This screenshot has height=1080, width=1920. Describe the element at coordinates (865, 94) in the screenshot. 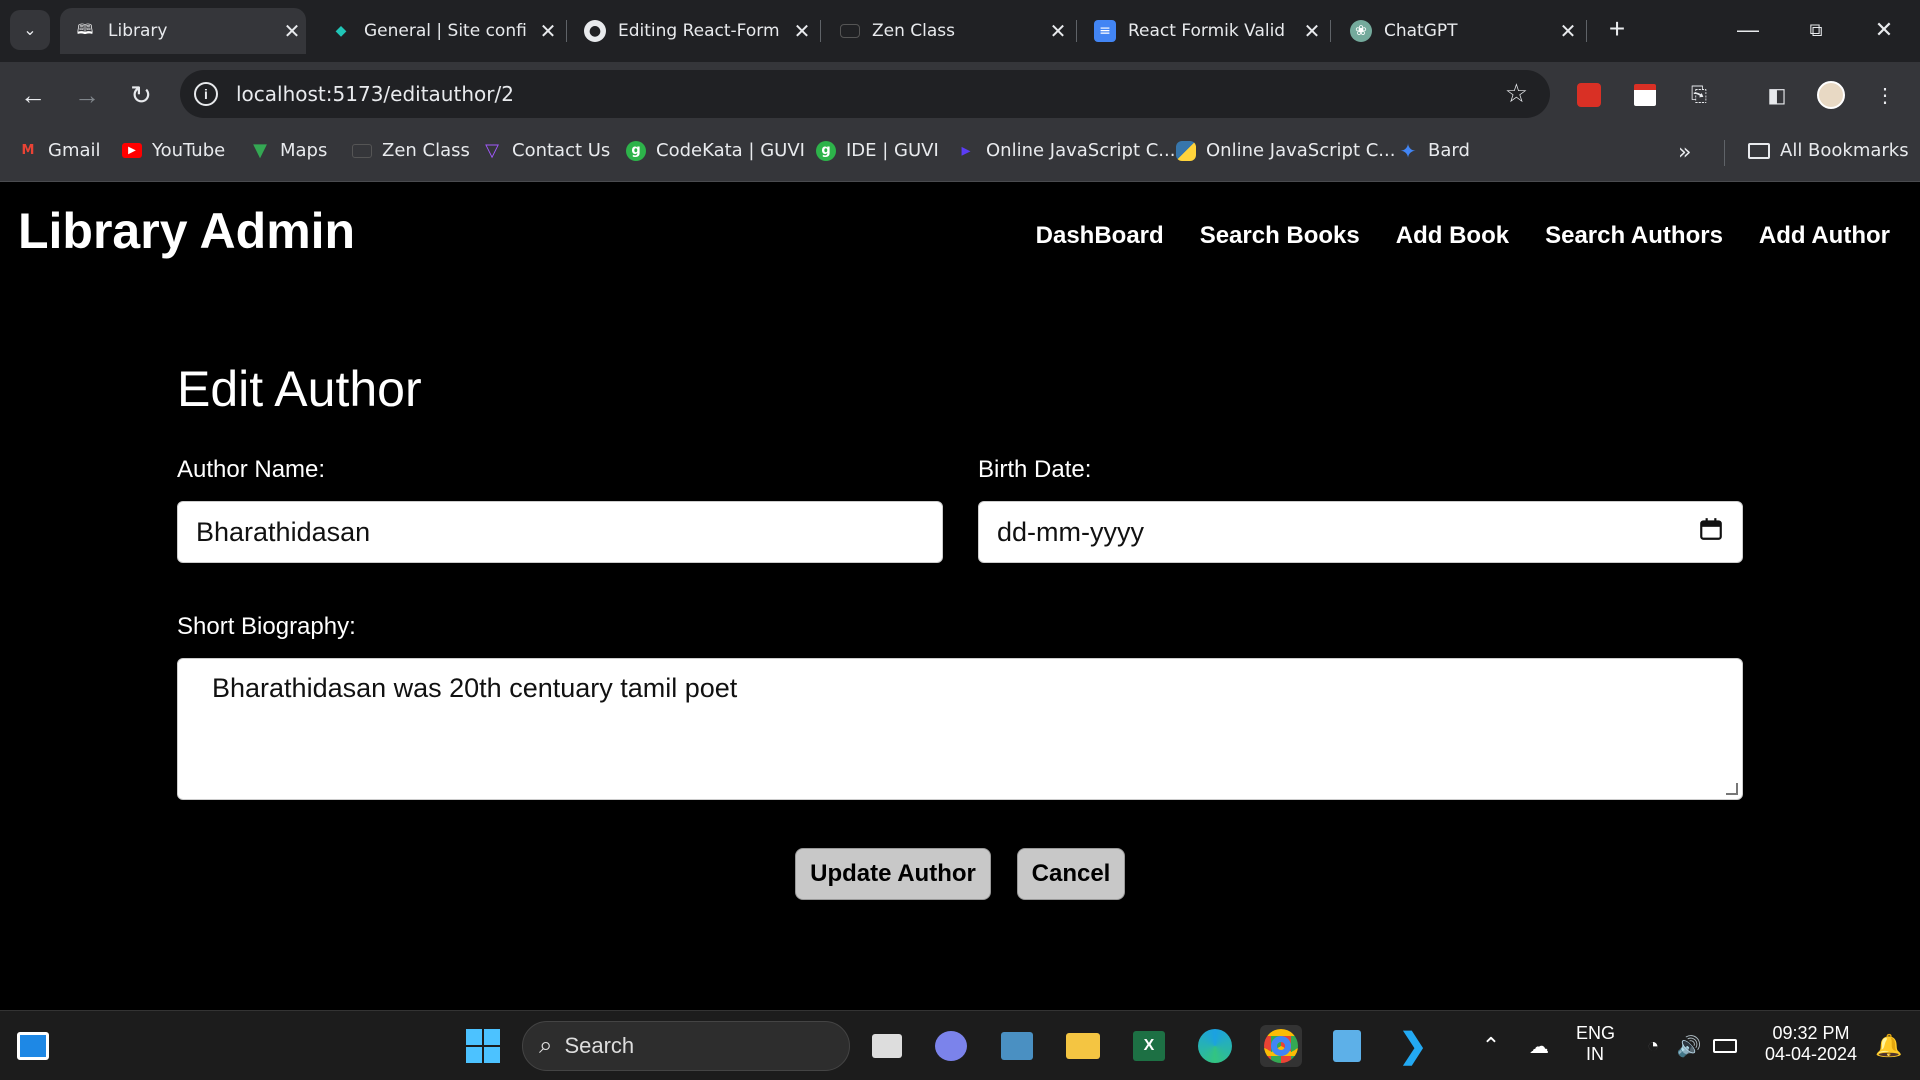

I see `address-bar: i localhost:5173/editauthor/2 ☆` at that location.